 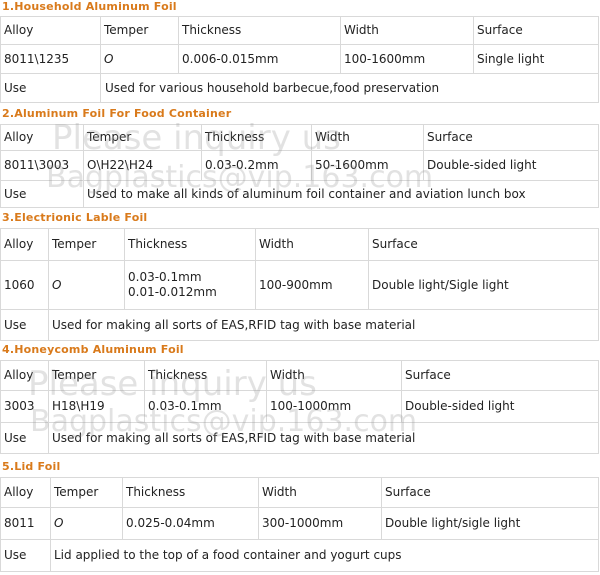 What do you see at coordinates (256, 165) in the screenshot?
I see `cell-thickness: 0.03-0.2mm` at bounding box center [256, 165].